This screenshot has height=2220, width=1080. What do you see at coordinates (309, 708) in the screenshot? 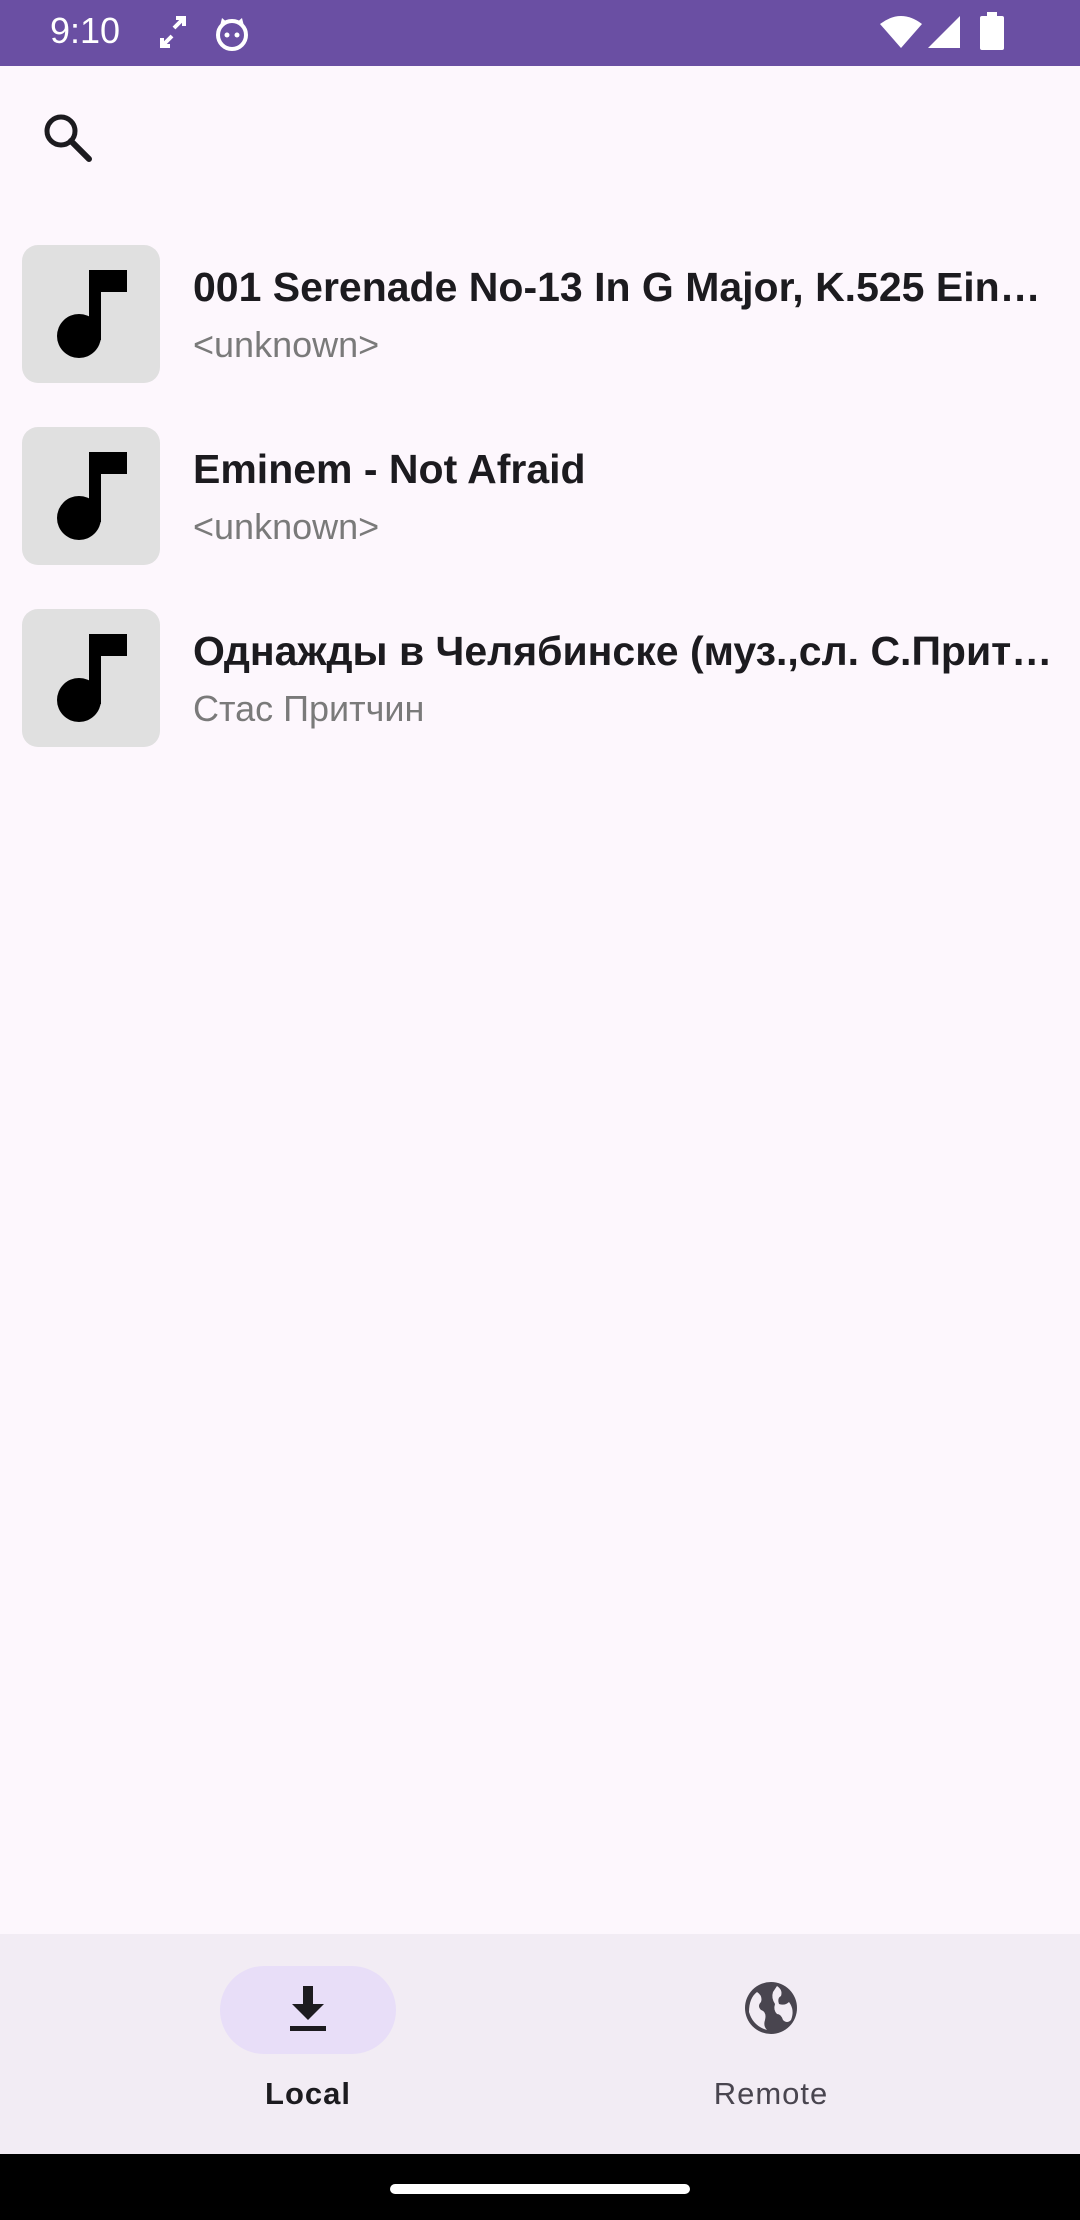
I see `track-artist: Стас Притчин` at bounding box center [309, 708].